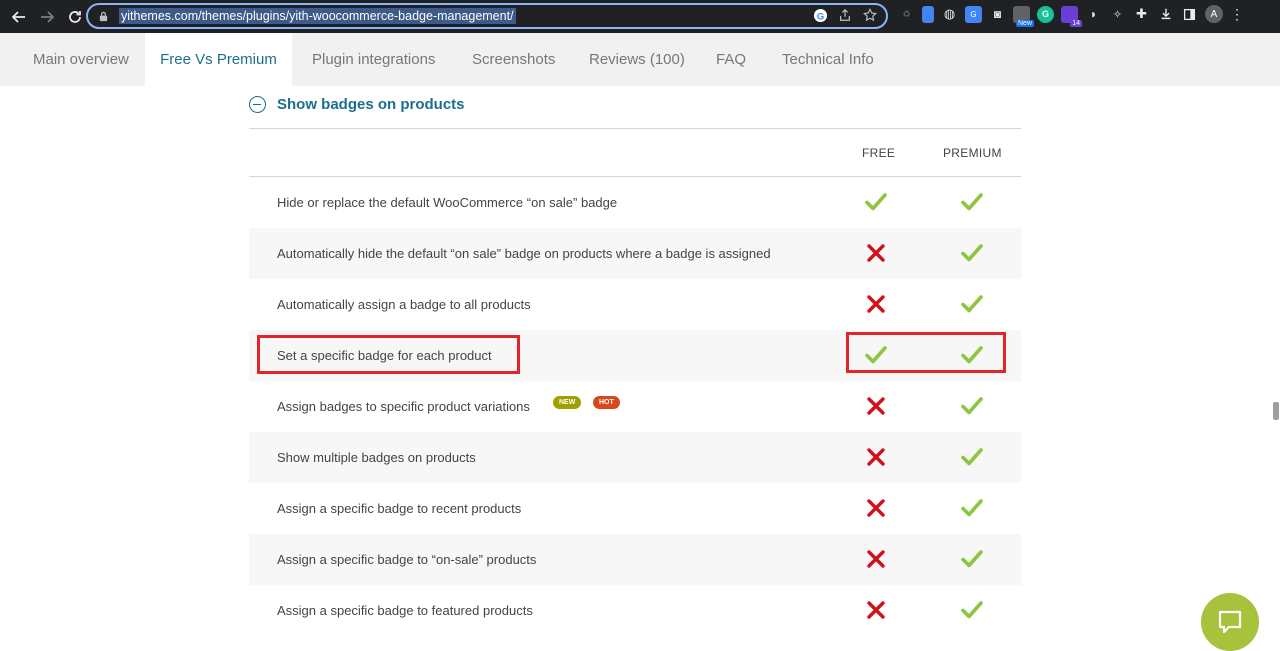 The height and width of the screenshot is (651, 1280). Describe the element at coordinates (906, 14) in the screenshot. I see `extension-recycle-icon: ♻` at that location.